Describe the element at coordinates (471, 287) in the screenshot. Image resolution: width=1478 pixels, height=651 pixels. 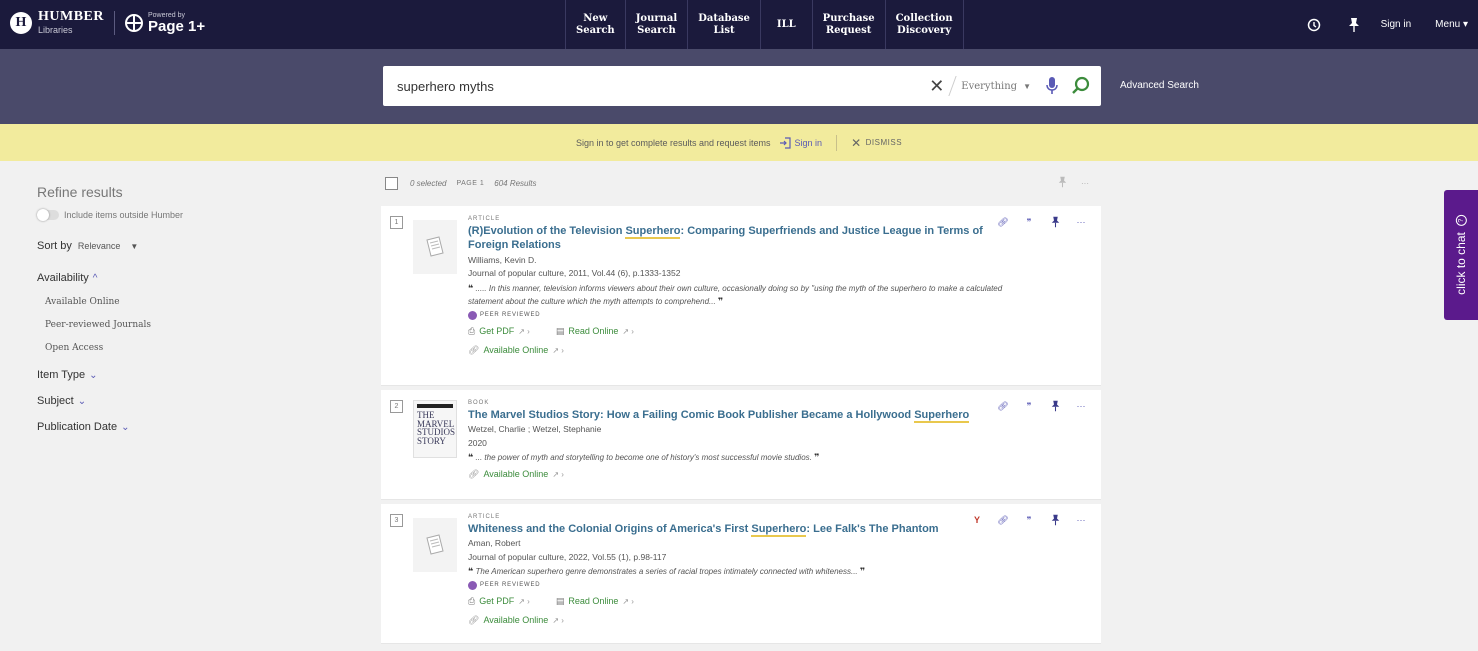
I see `quote-open-icon: ❝` at that location.